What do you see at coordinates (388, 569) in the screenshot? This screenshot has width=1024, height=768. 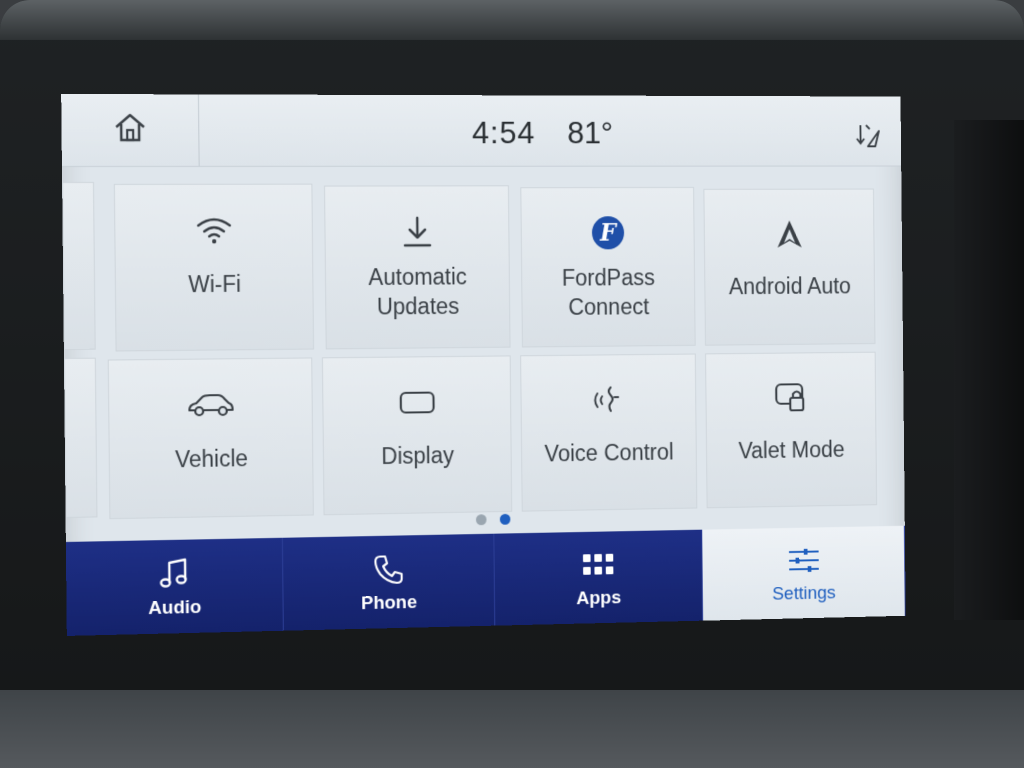 I see `phone-icon` at bounding box center [388, 569].